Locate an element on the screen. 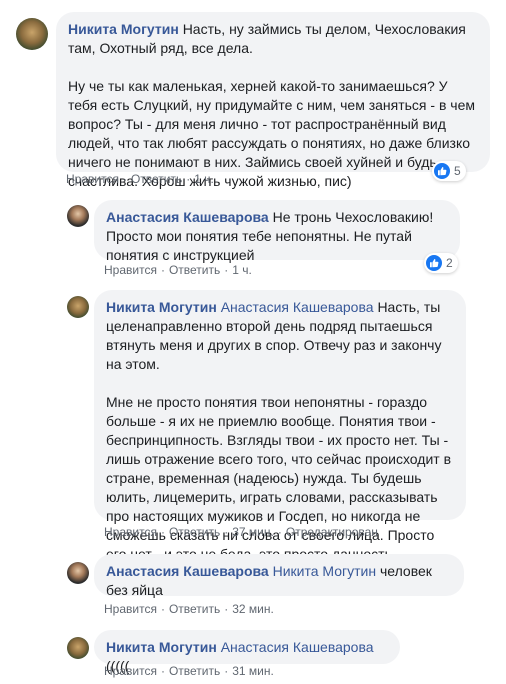 This screenshot has width=506, height=684. comment-actions: Нравится · Ответить · 31 мин. is located at coordinates (189, 671).